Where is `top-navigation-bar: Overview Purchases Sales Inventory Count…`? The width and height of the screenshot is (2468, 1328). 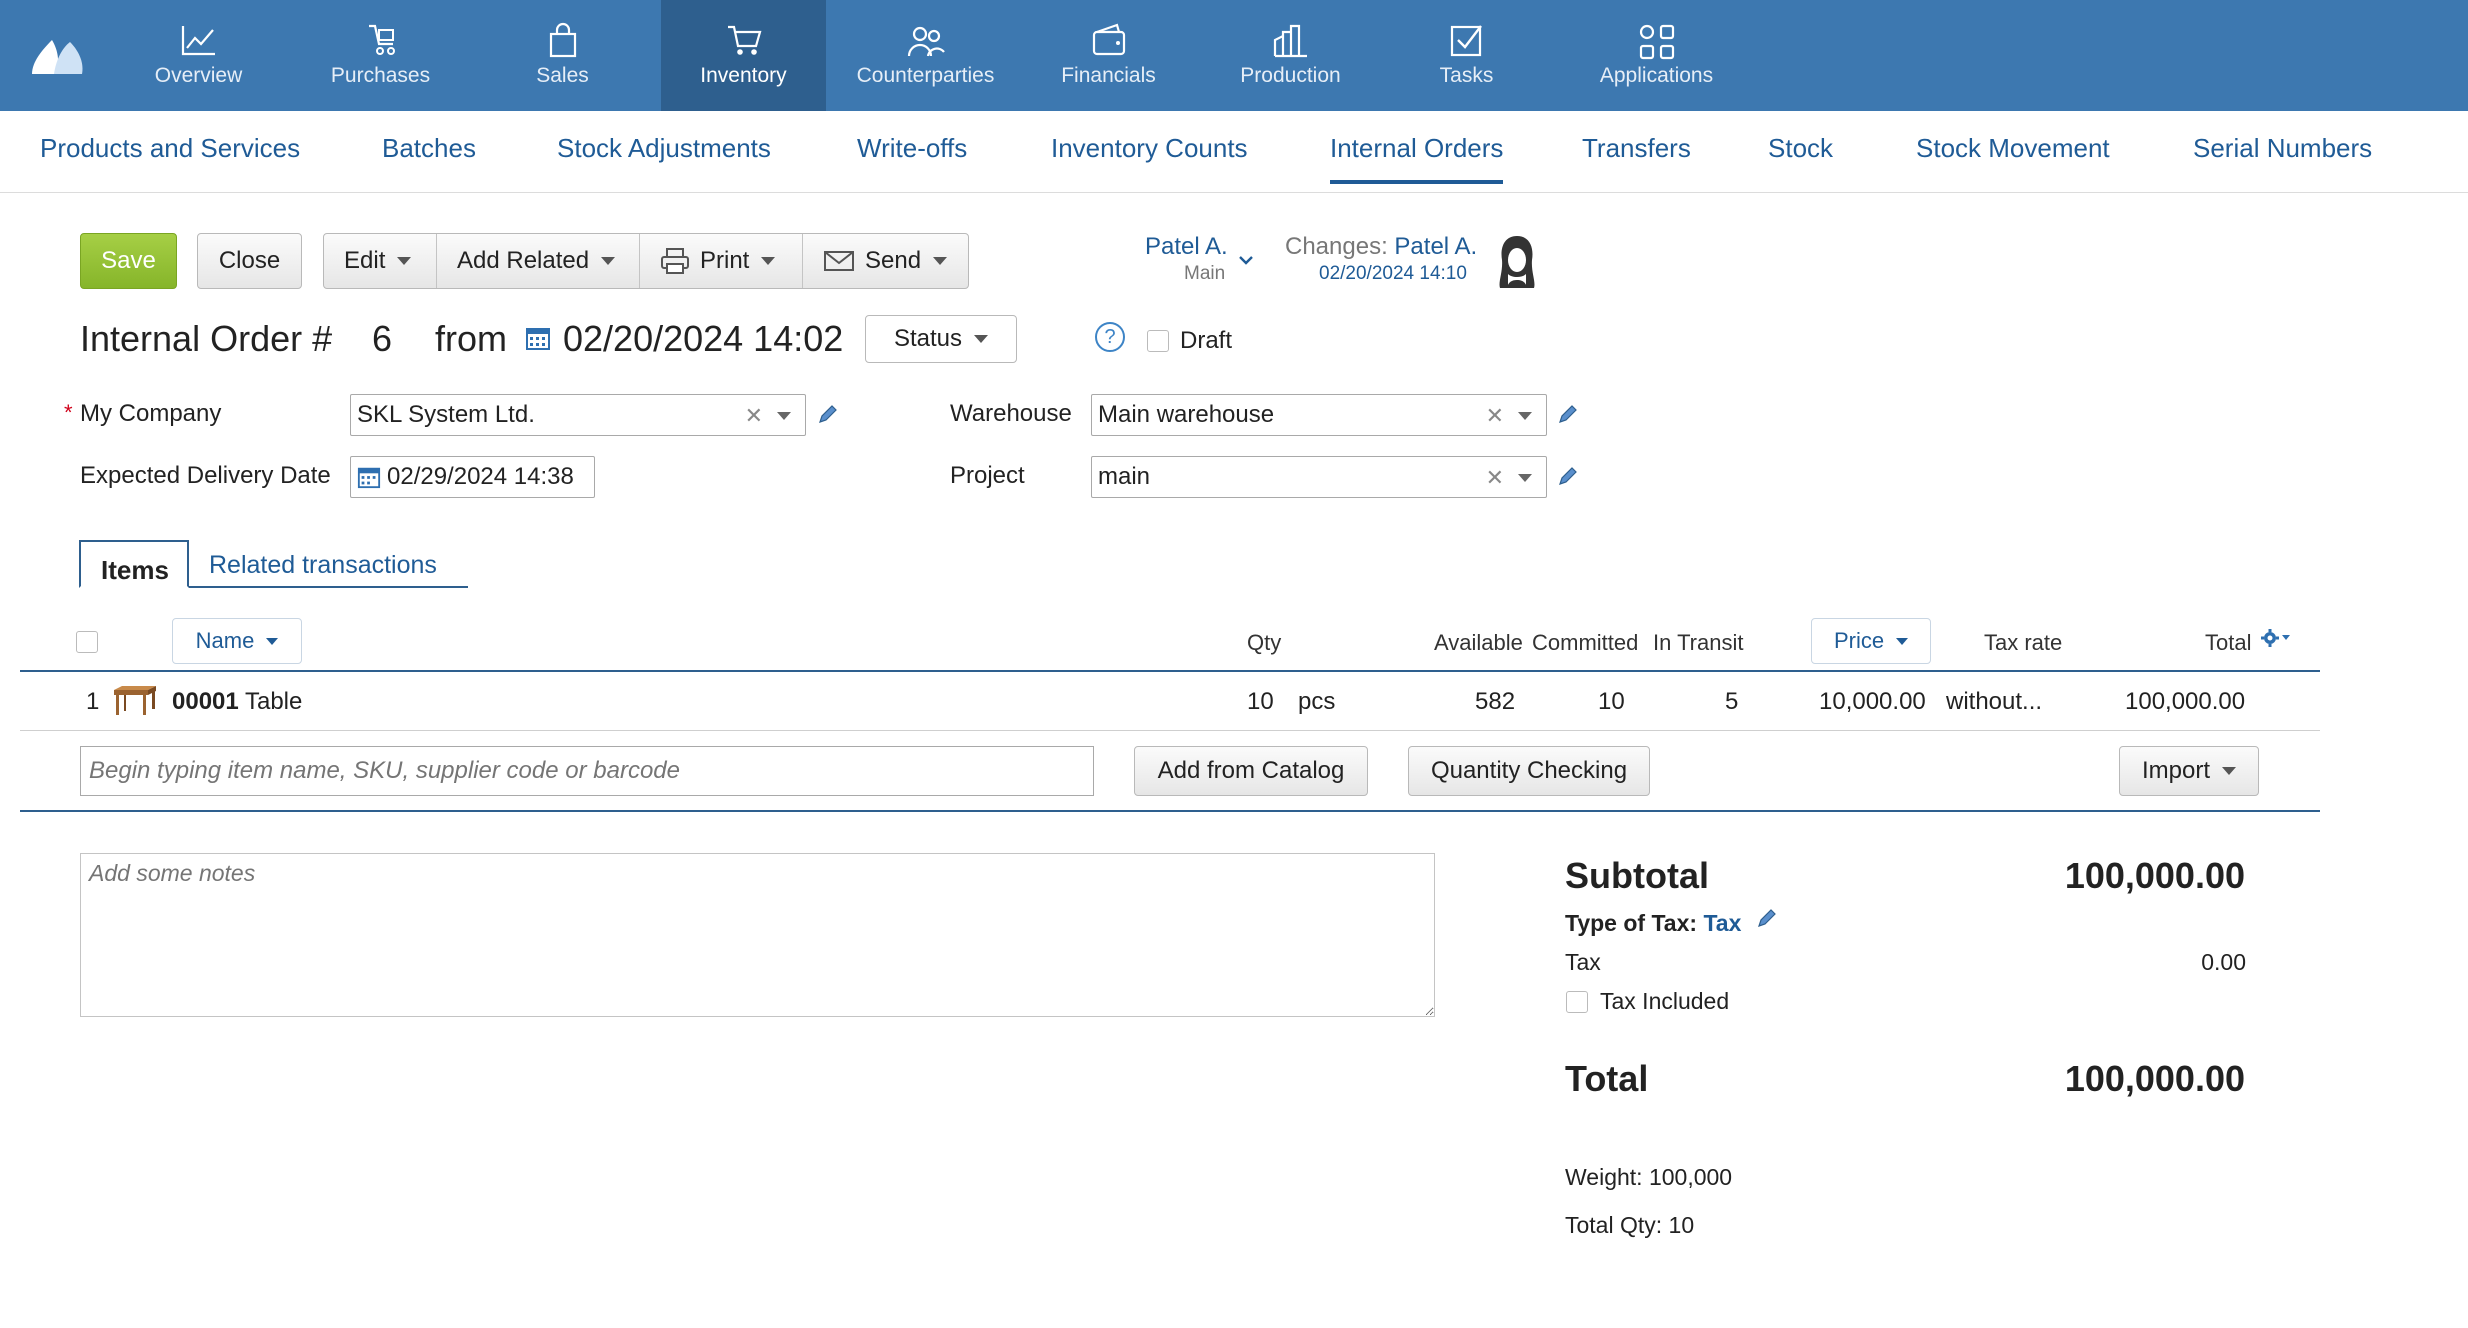 top-navigation-bar: Overview Purchases Sales Inventory Count… is located at coordinates (1234, 55).